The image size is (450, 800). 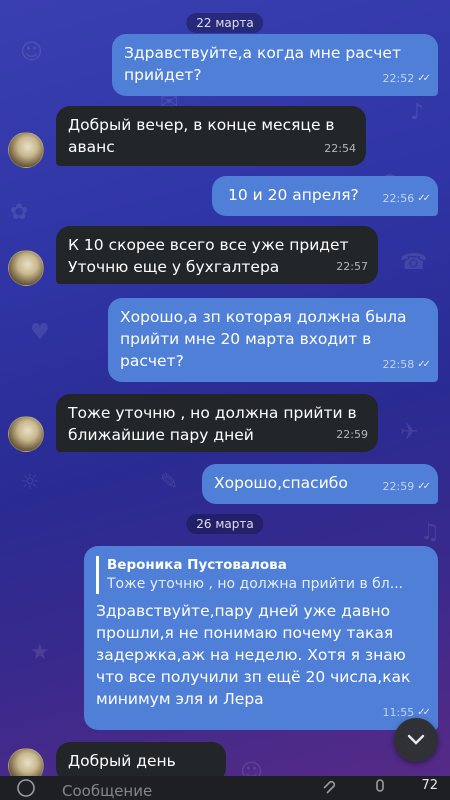 What do you see at coordinates (26, 788) in the screenshot?
I see `emoji-icon` at bounding box center [26, 788].